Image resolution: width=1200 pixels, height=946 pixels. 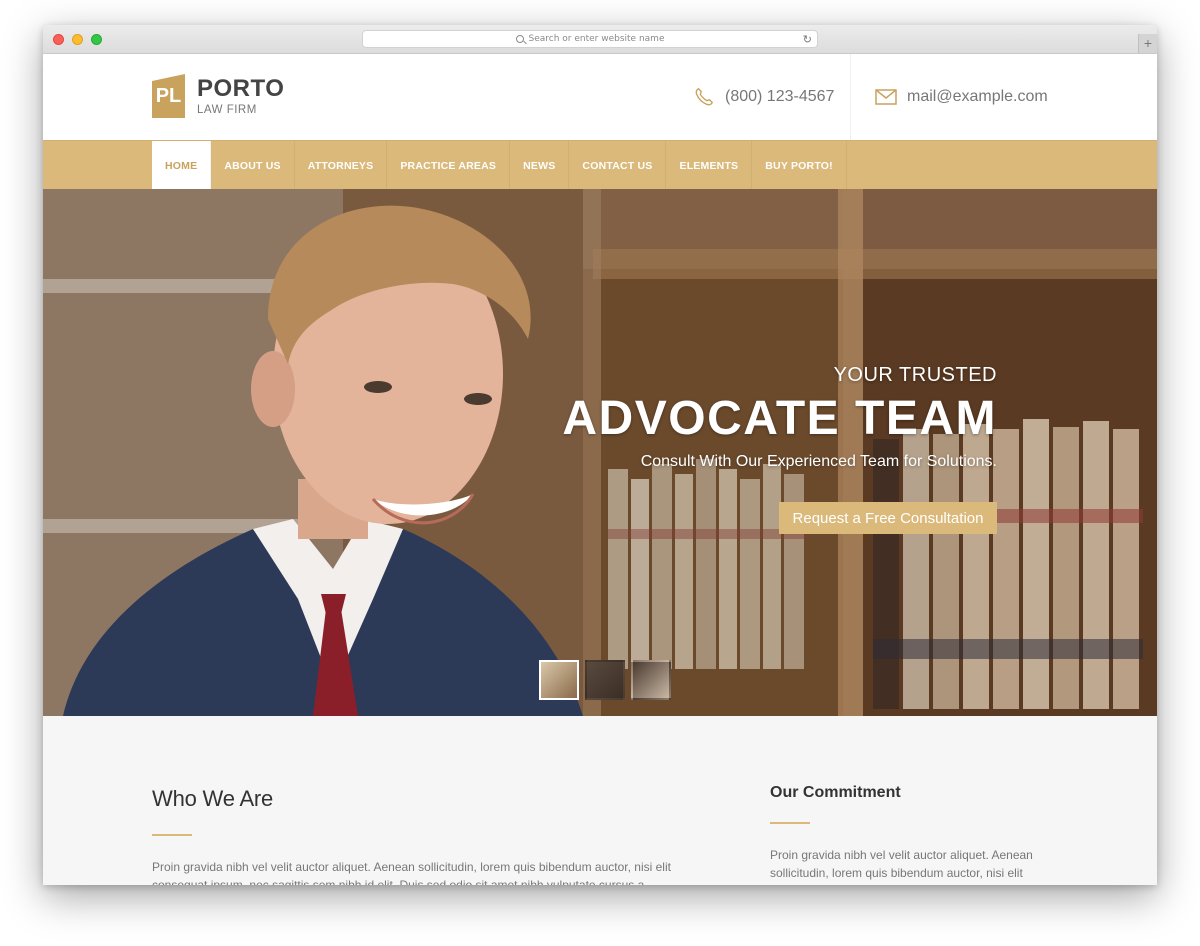 What do you see at coordinates (227, 110) in the screenshot?
I see `logo-subtitle: LAW FIRM` at bounding box center [227, 110].